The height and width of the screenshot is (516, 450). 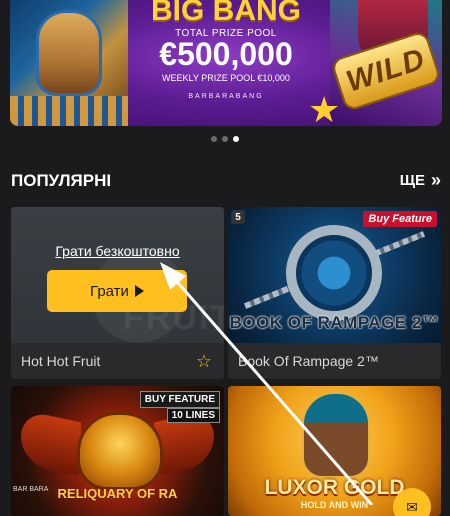 What do you see at coordinates (226, 96) in the screenshot?
I see `banner-brand: BARBARABANG` at bounding box center [226, 96].